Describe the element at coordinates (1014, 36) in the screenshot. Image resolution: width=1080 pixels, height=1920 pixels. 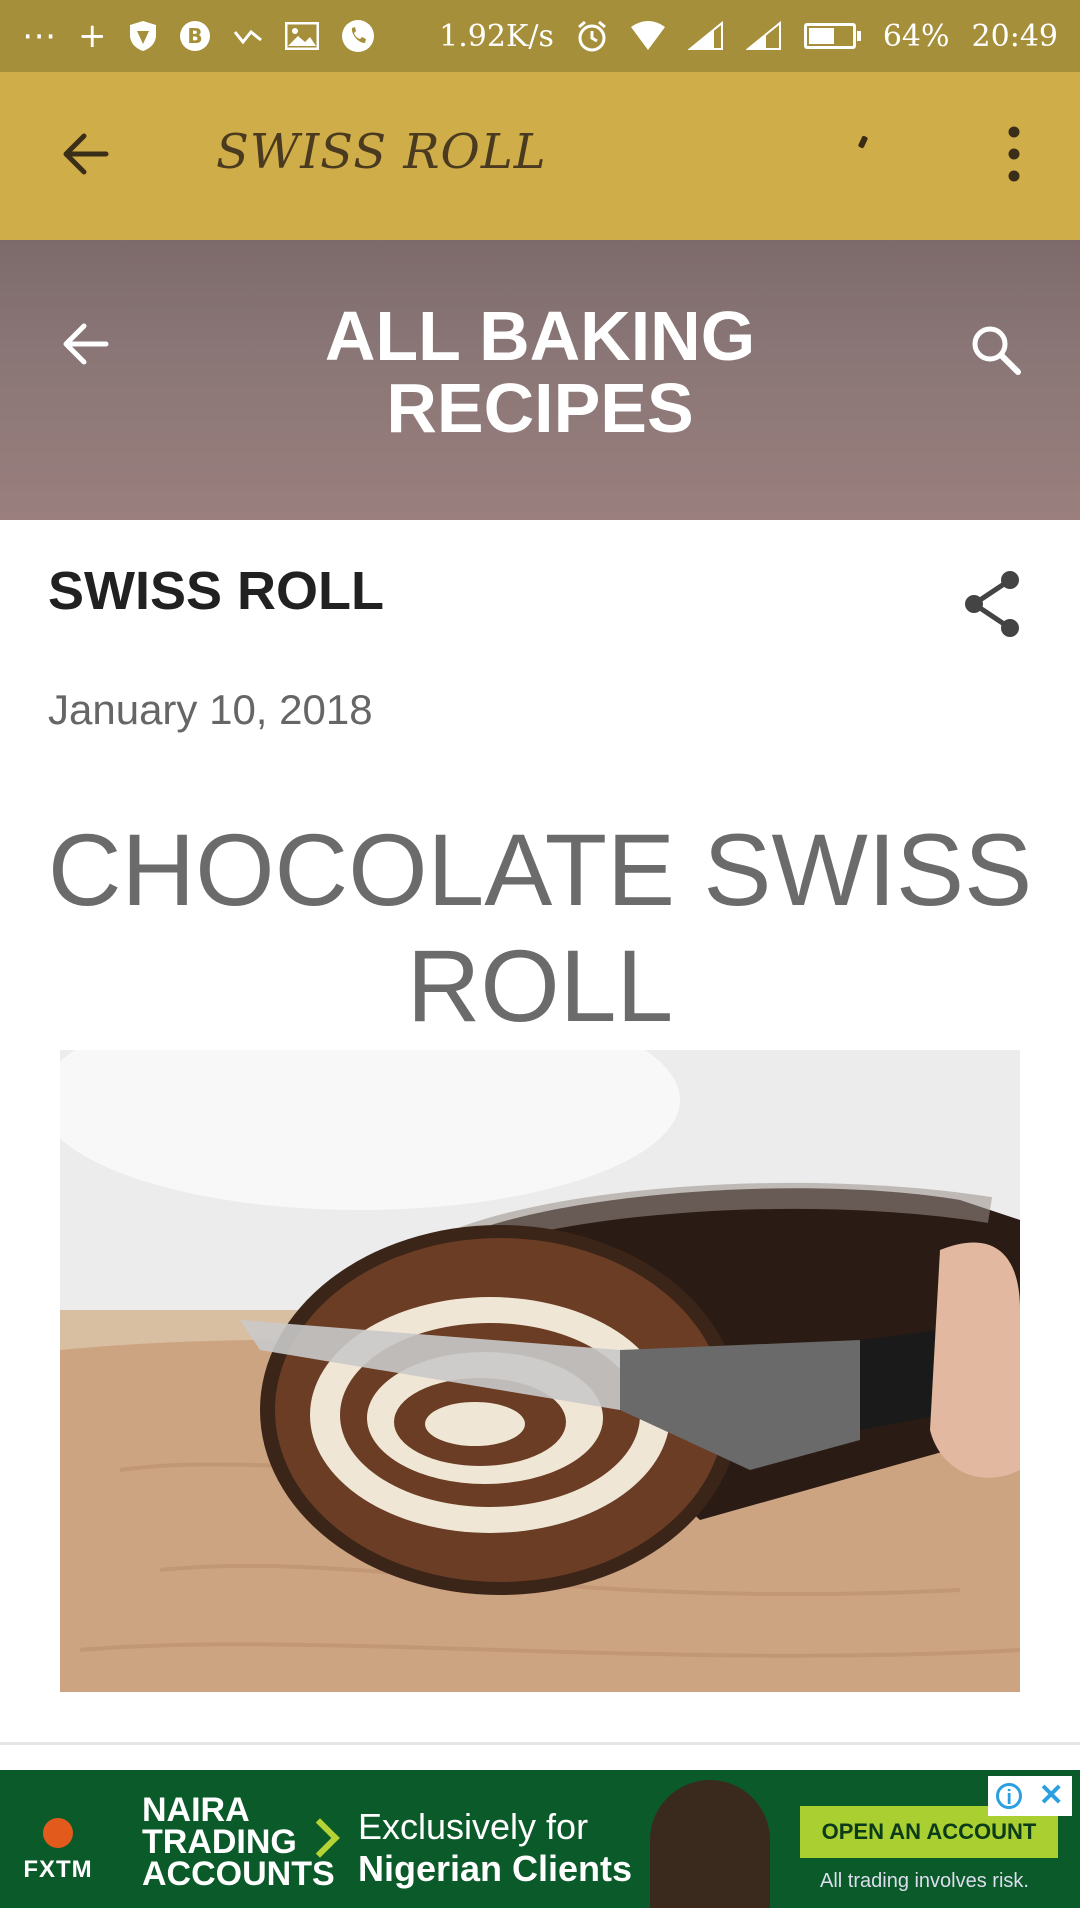
I see `clock: 20:49` at that location.